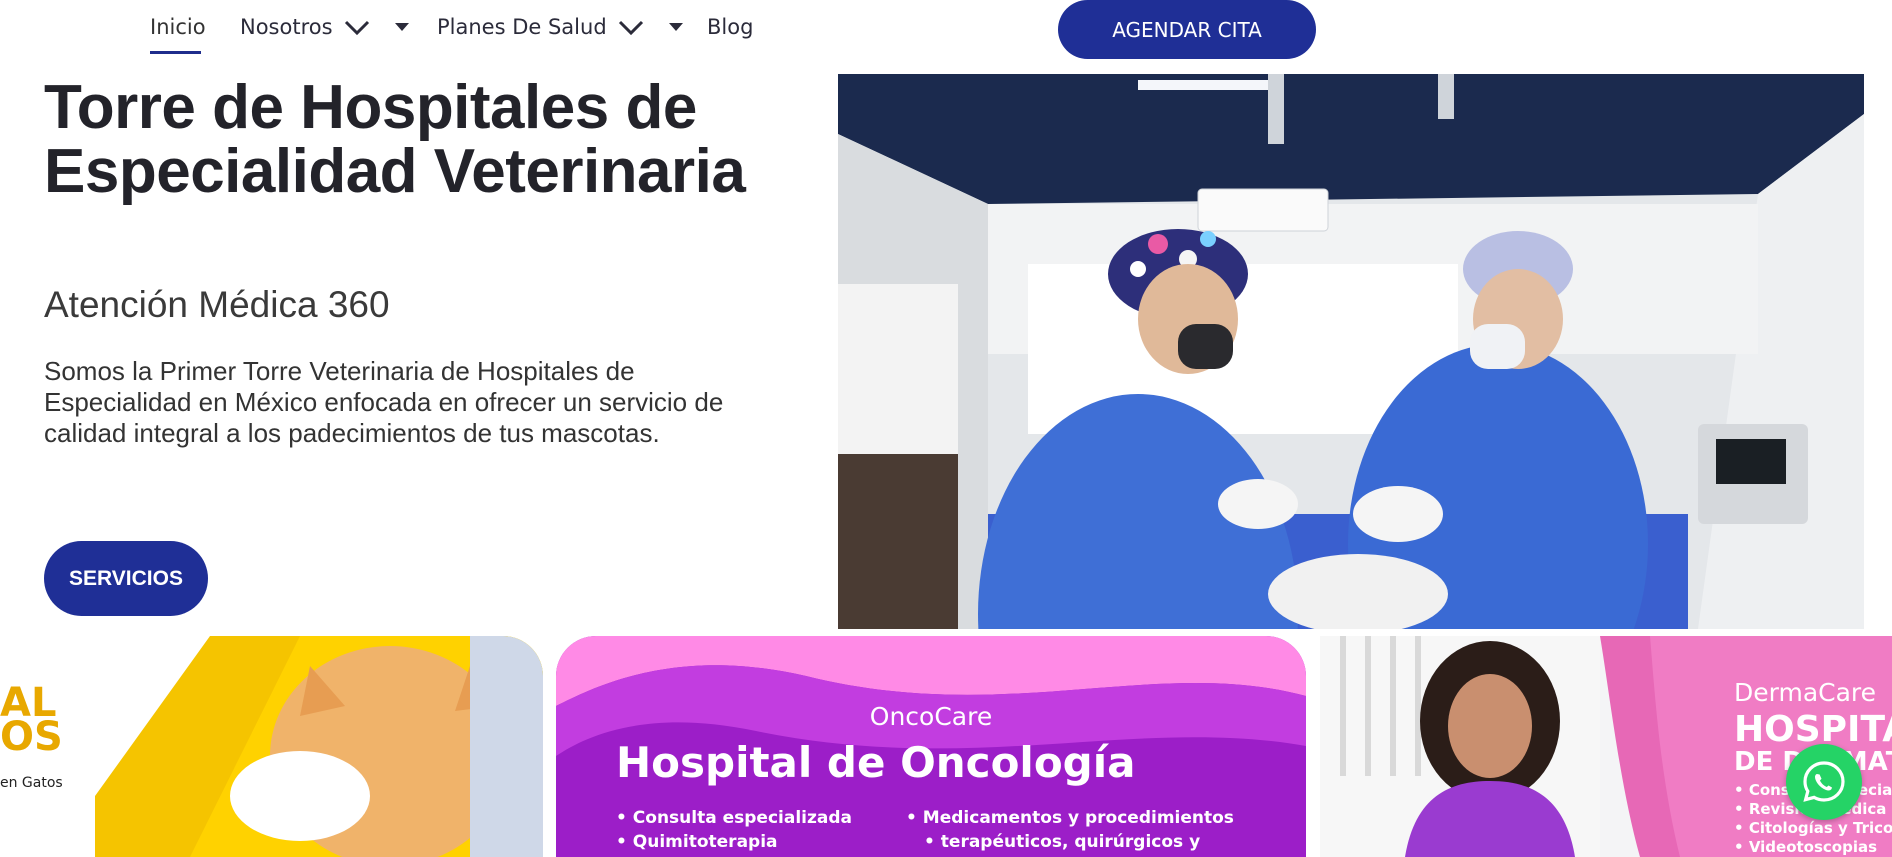 Image resolution: width=1892 pixels, height=857 pixels. I want to click on nav-label: Blog, so click(730, 27).